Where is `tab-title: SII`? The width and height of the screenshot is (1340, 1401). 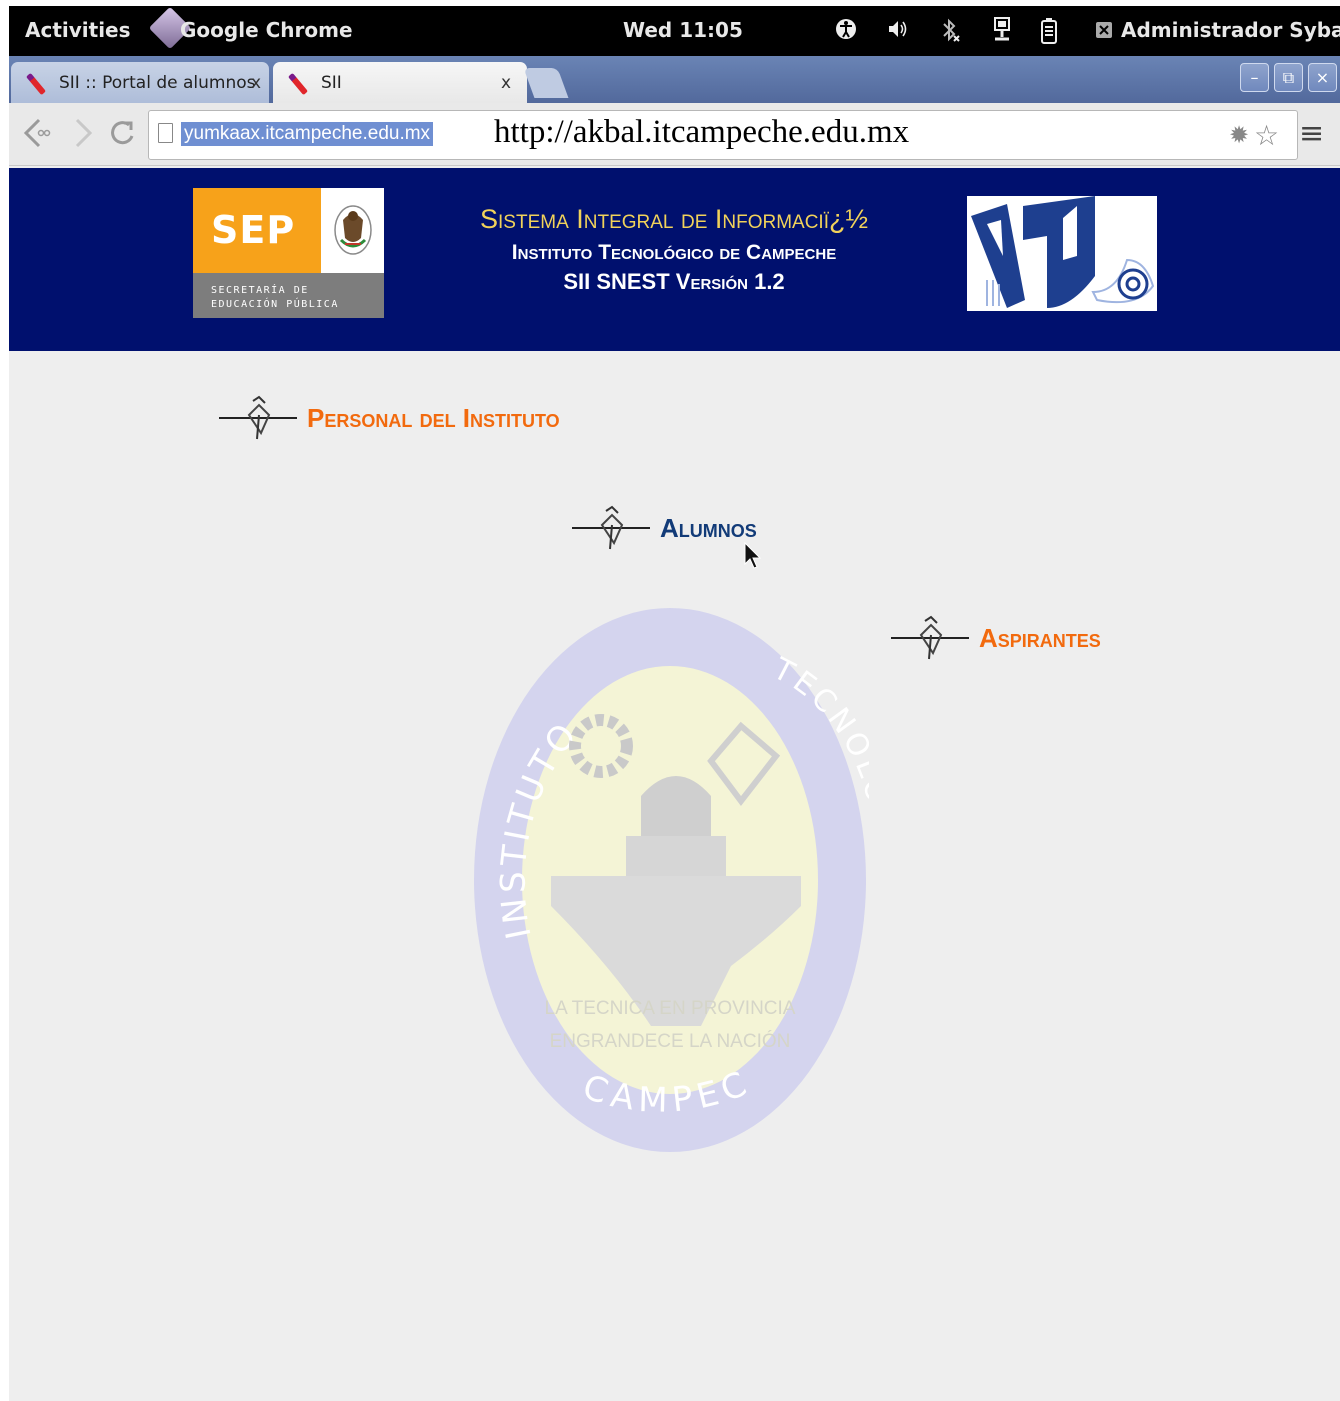 tab-title: SII is located at coordinates (331, 83).